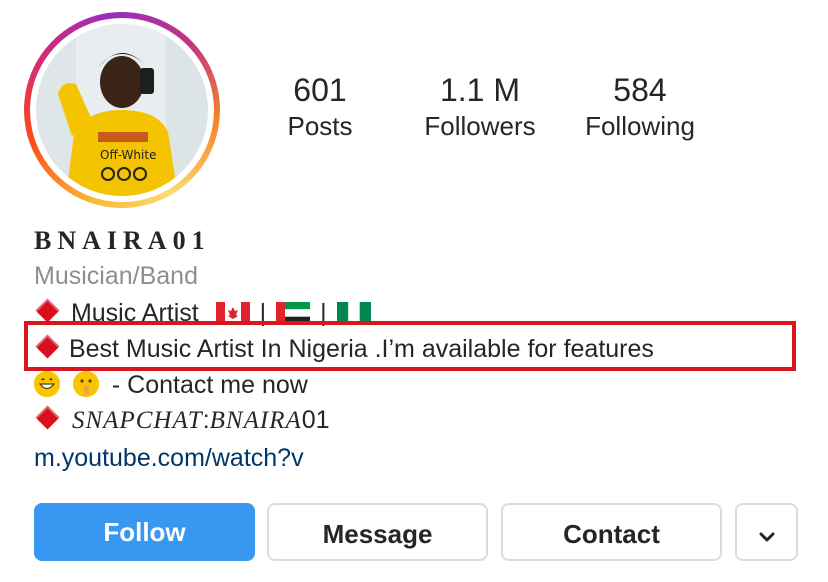 The image size is (828, 582). I want to click on avatar-photo: Off-White, so click(122, 110).